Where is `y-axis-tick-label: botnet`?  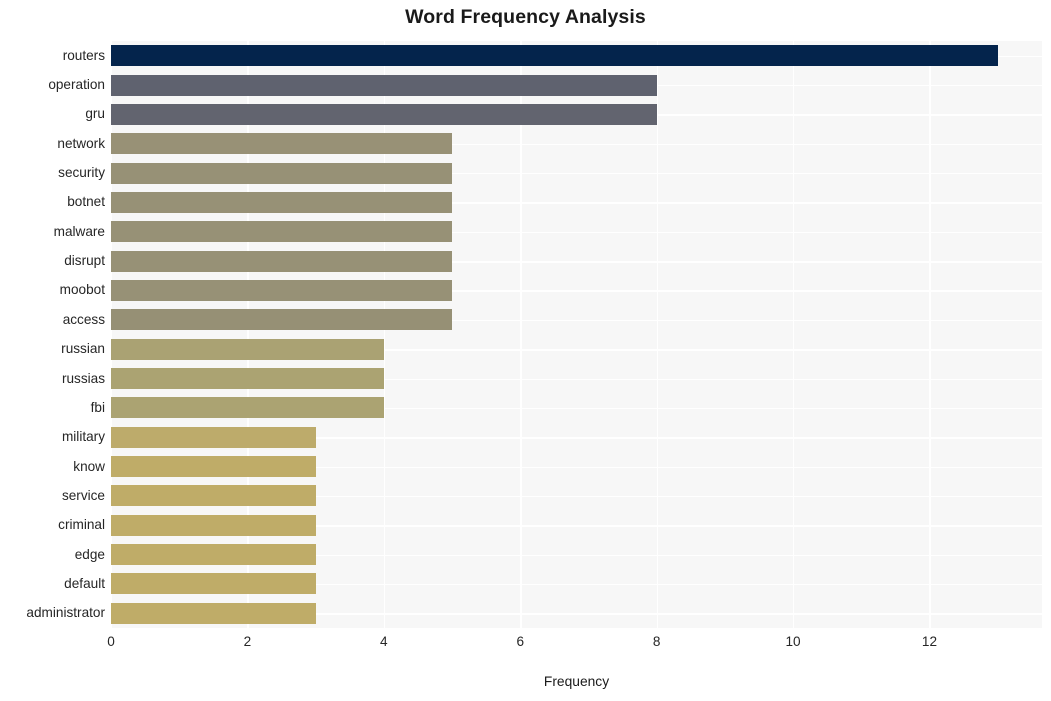
y-axis-tick-label: botnet is located at coordinates (86, 202).